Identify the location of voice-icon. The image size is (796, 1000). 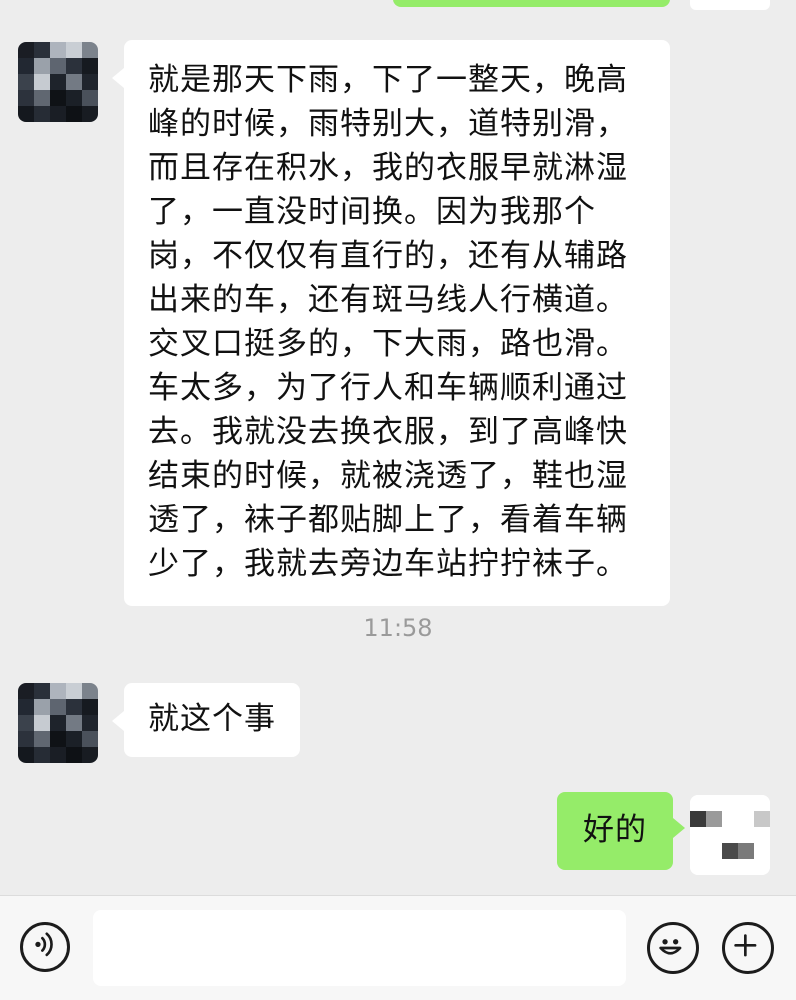
(44, 944).